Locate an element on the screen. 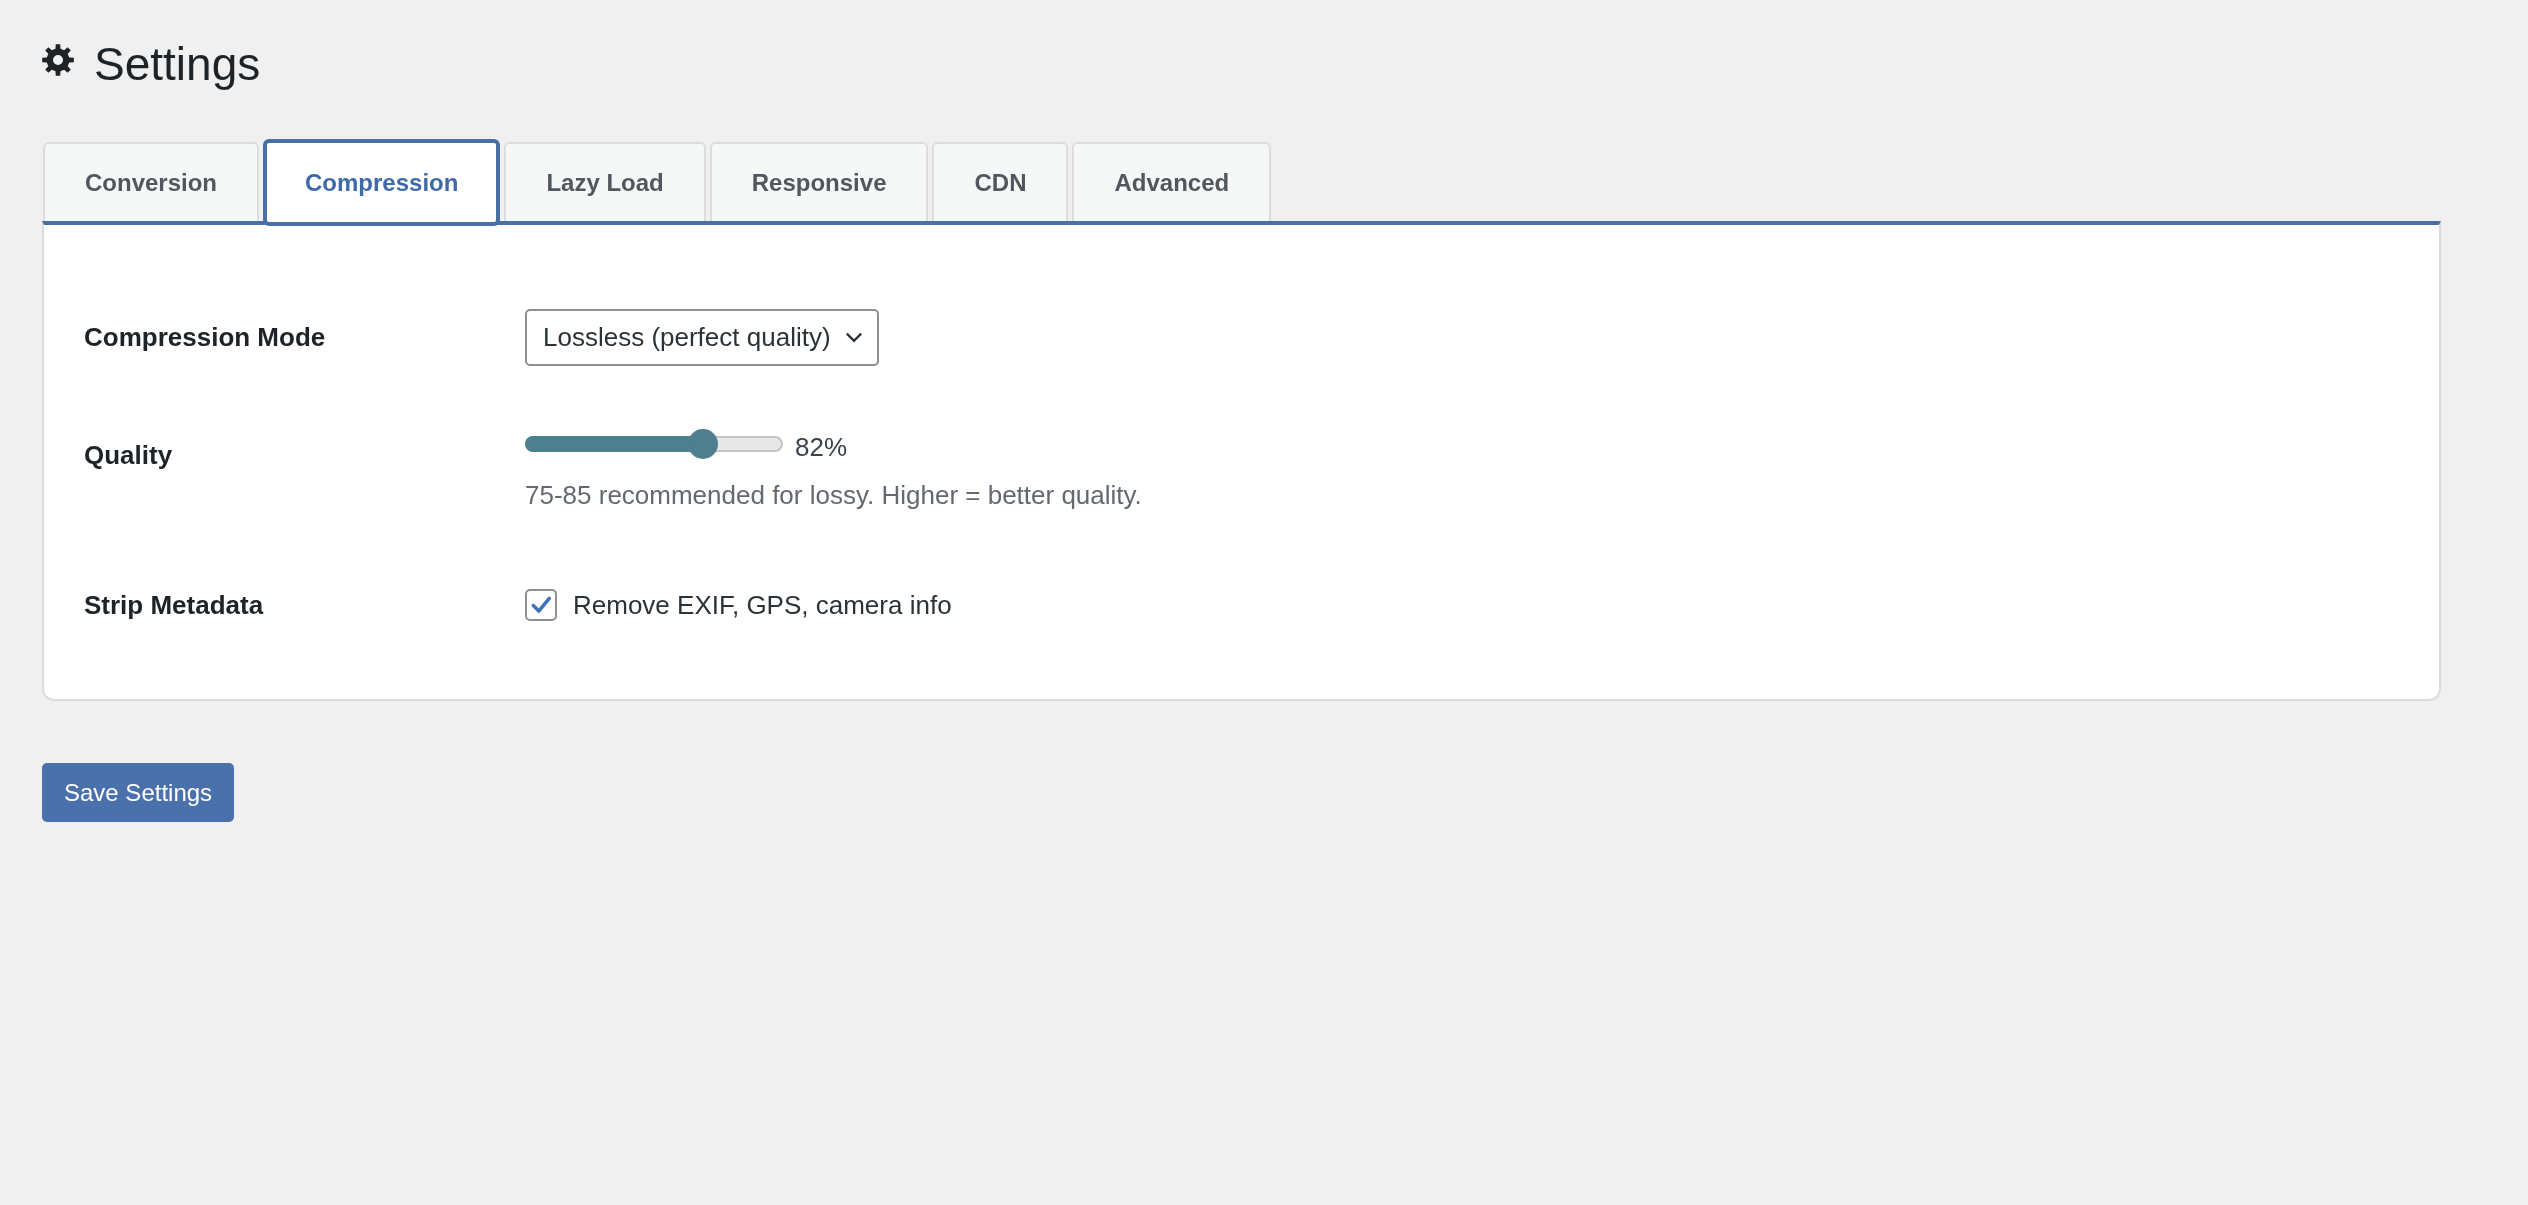  tab: Lazy Load is located at coordinates (605, 181).